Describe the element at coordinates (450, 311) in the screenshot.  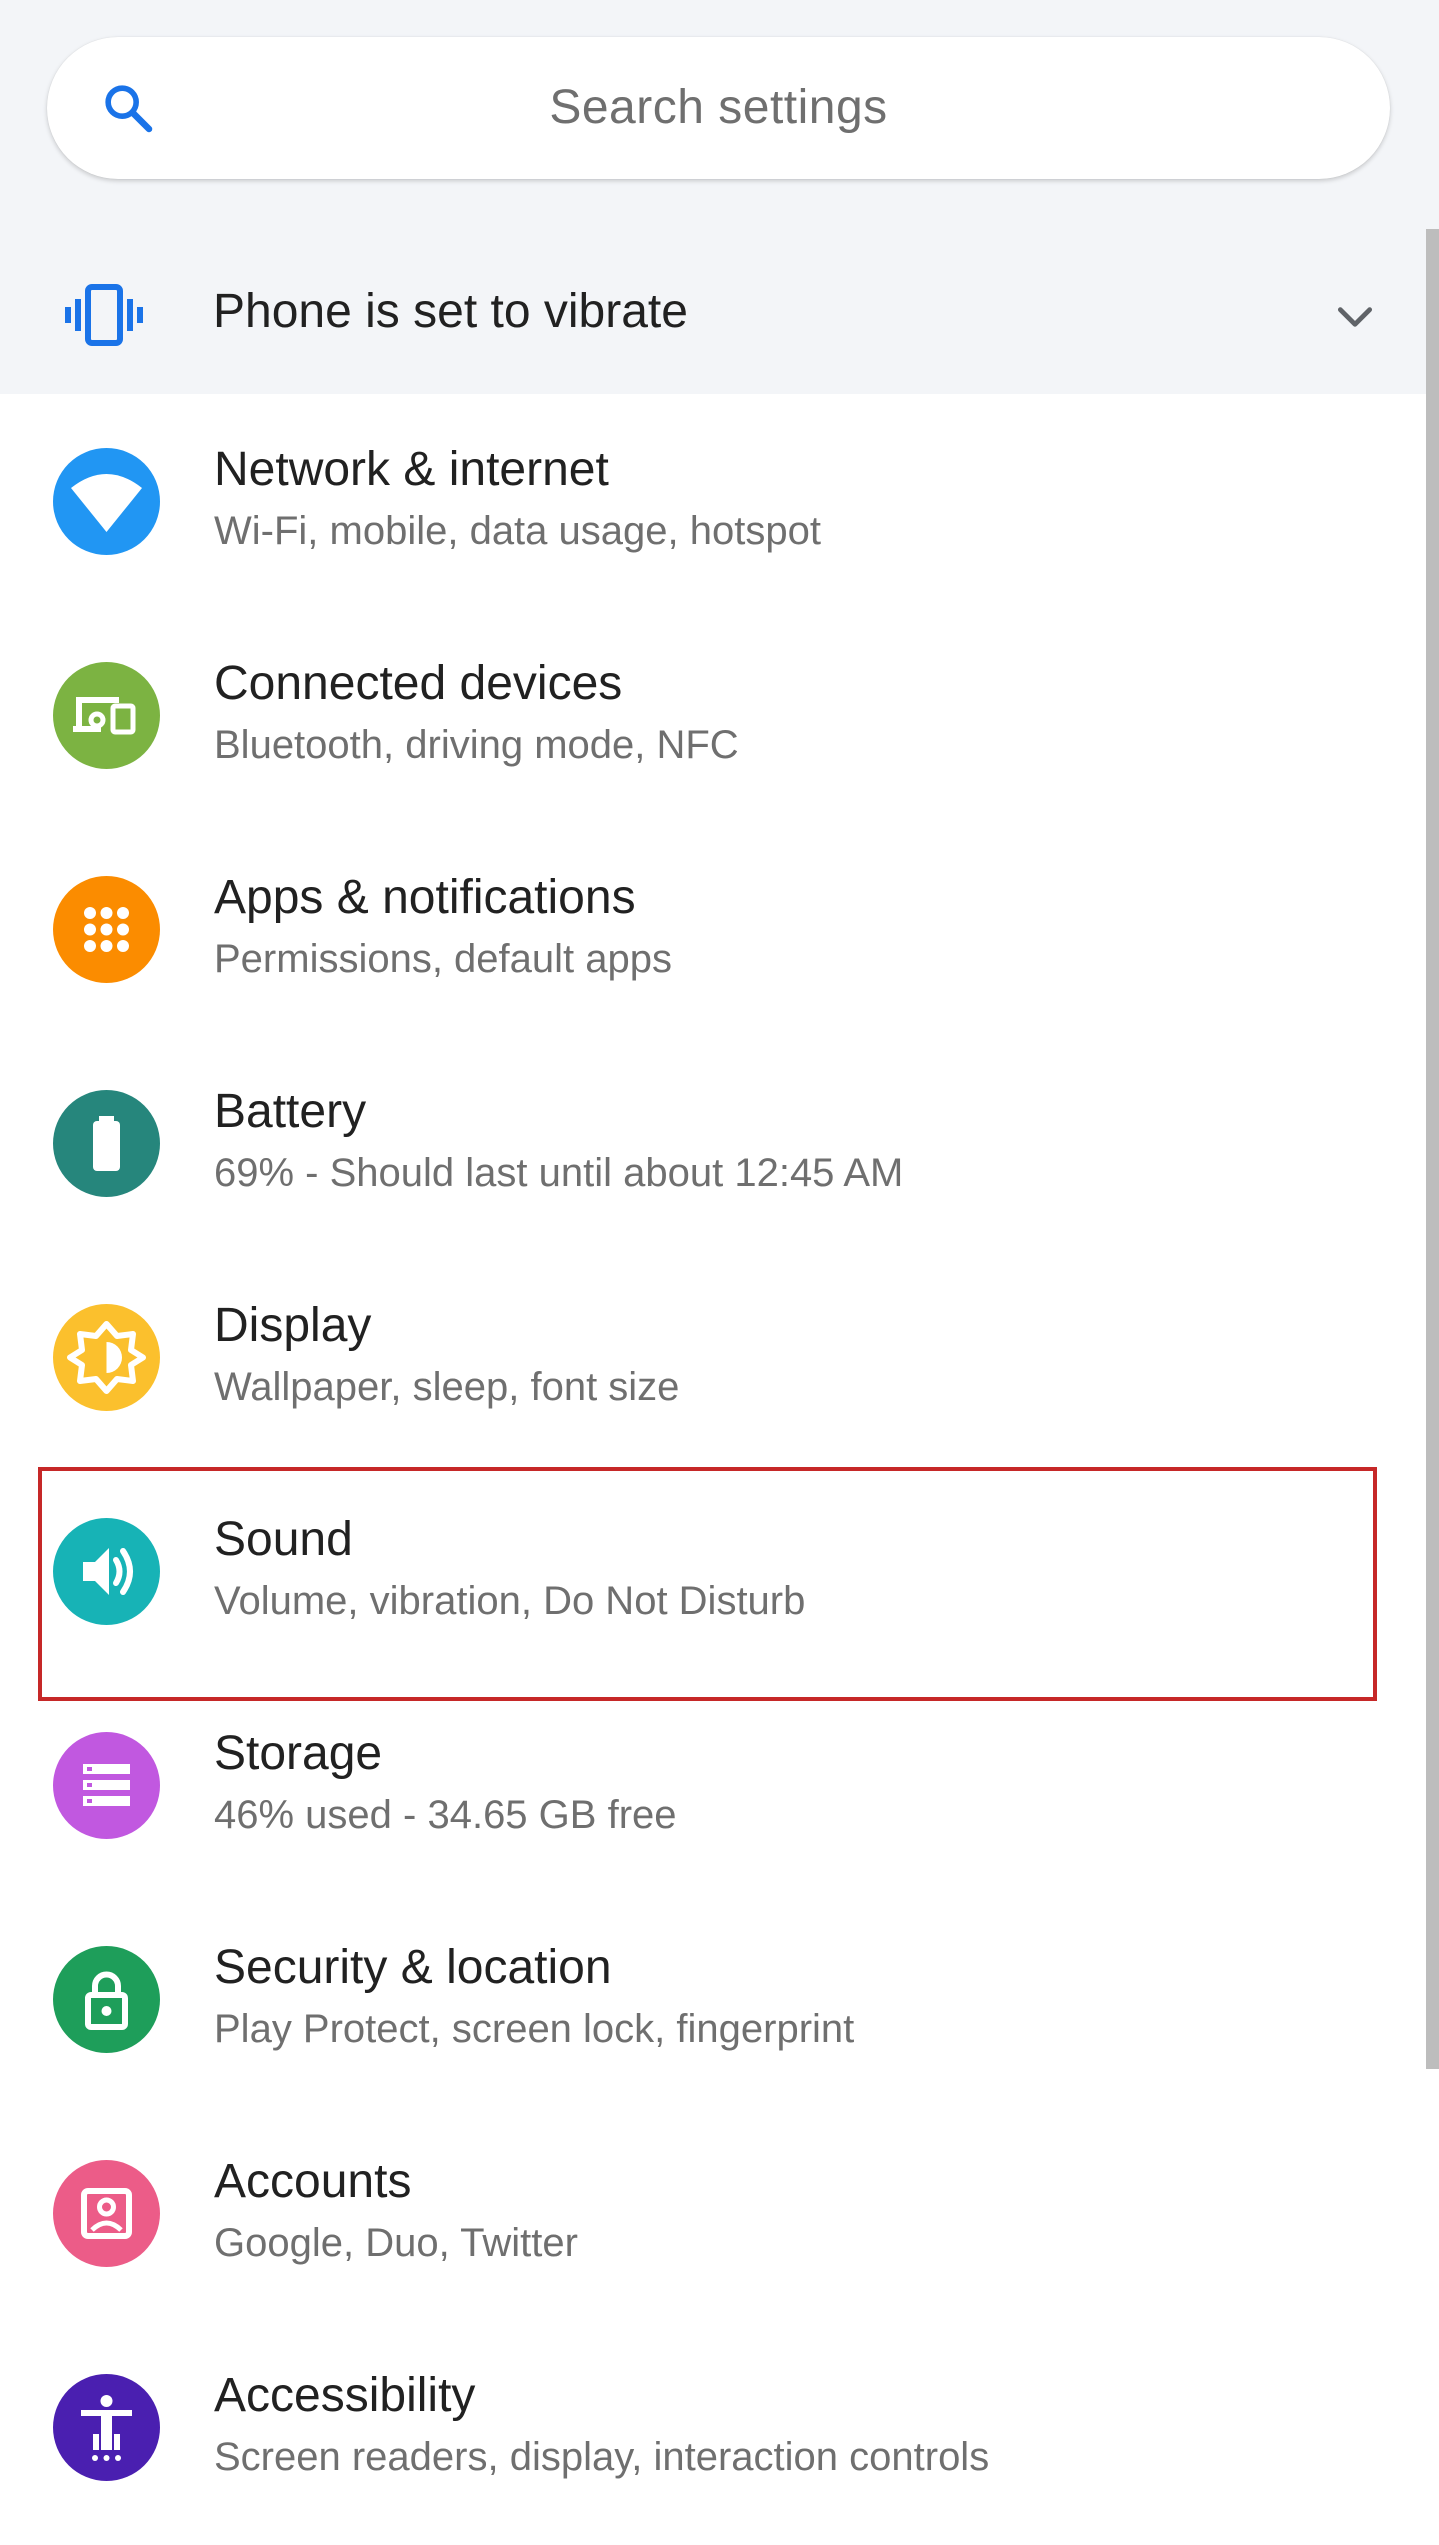
I see `vibrate-status-text: Phone is set to vibrate` at that location.